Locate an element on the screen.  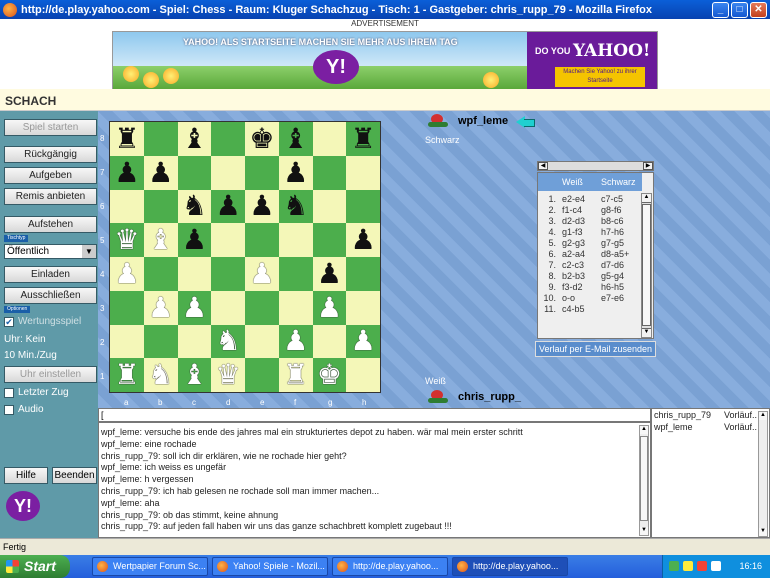
square-e1 is located at coordinates (262, 375).